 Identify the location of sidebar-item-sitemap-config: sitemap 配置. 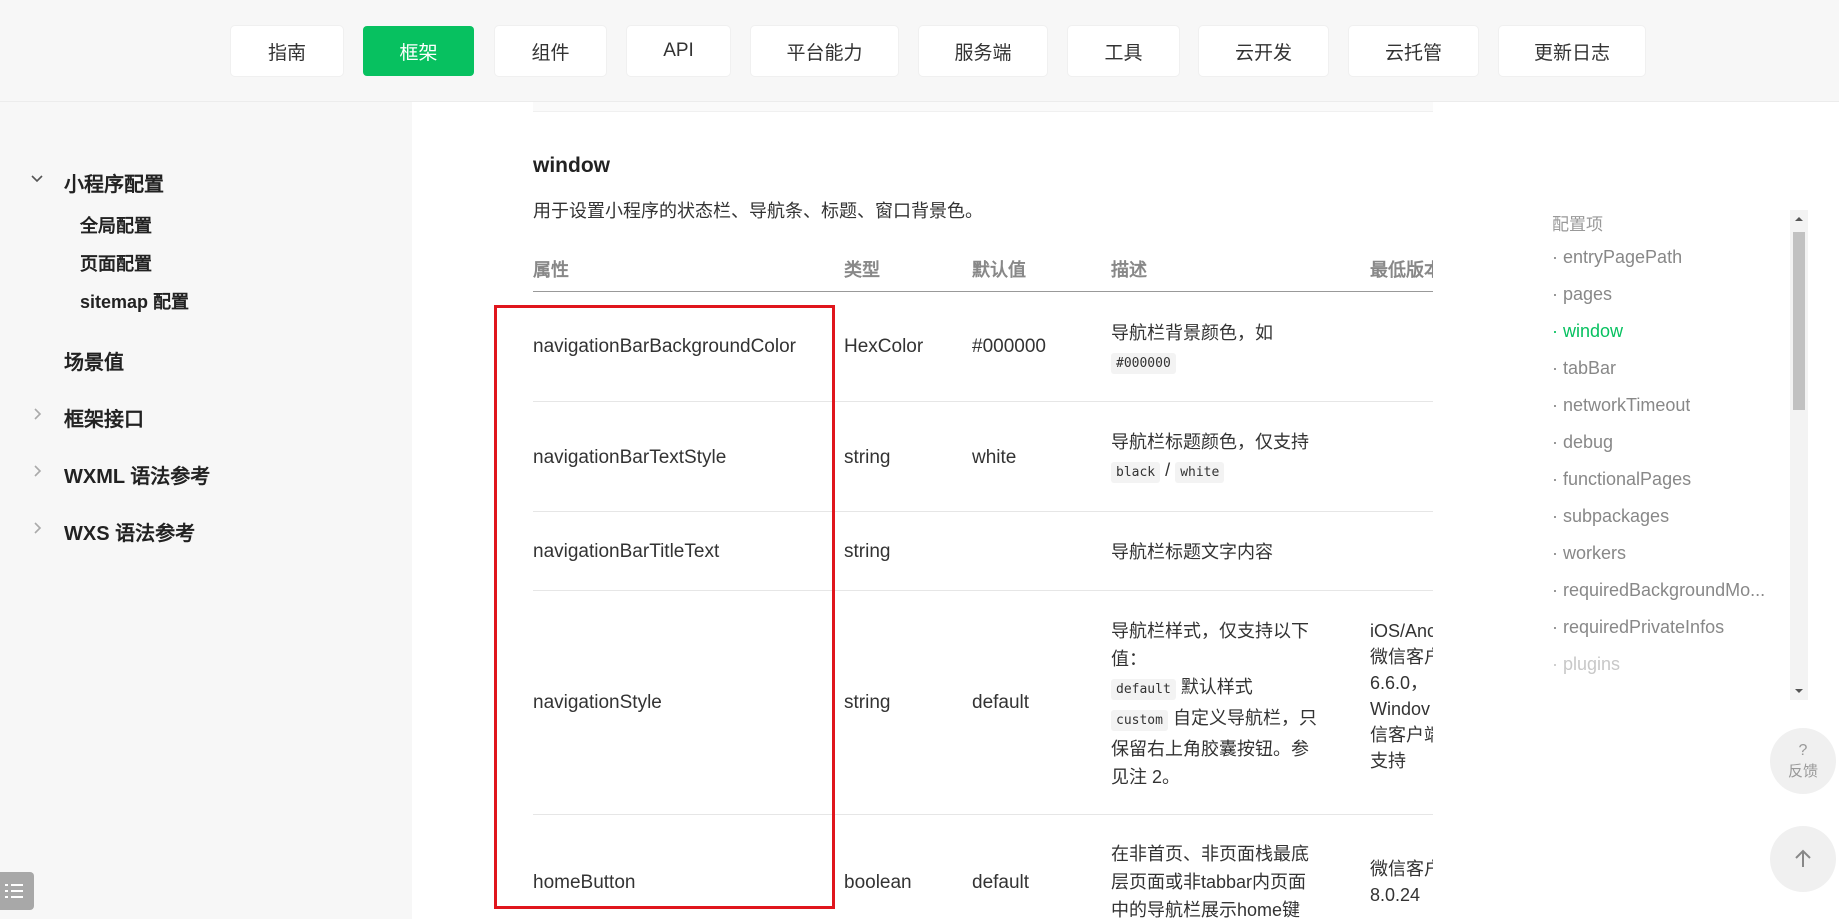
(134, 301).